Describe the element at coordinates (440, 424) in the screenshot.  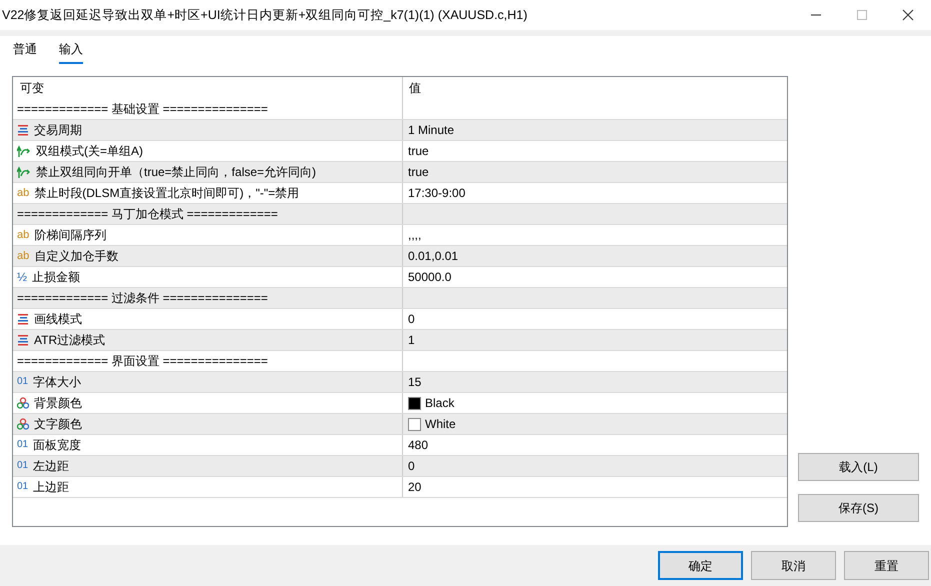
I see `parameter-value: White` at that location.